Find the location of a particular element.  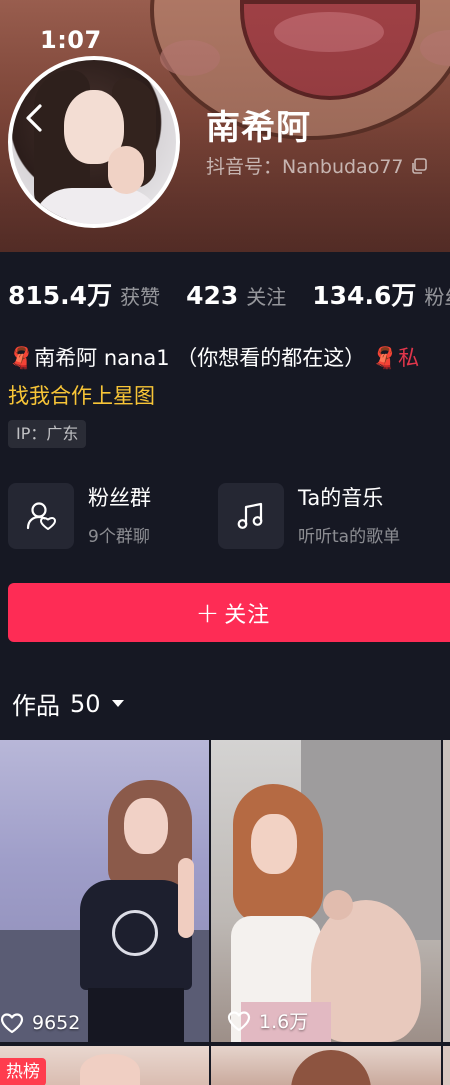

stat-value: 423 is located at coordinates (212, 295).